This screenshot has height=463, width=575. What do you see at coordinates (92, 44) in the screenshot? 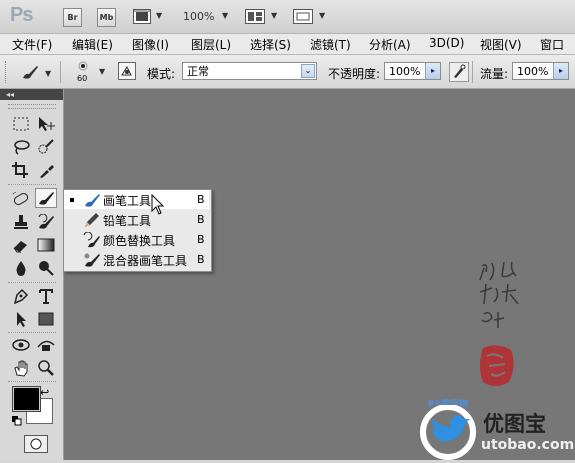
I see `menu-edit: 编辑(E)` at bounding box center [92, 44].